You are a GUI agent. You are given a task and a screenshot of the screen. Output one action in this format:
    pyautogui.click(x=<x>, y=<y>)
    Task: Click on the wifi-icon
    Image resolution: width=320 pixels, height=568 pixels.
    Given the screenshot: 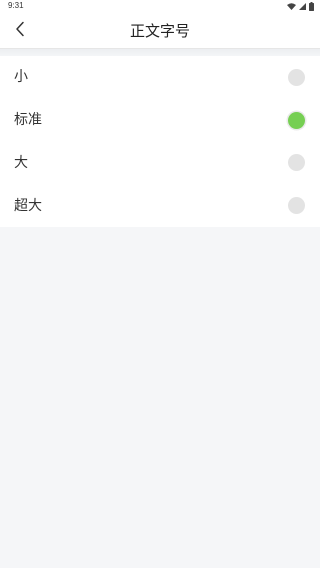 What is the action you would take?
    pyautogui.click(x=291, y=6)
    